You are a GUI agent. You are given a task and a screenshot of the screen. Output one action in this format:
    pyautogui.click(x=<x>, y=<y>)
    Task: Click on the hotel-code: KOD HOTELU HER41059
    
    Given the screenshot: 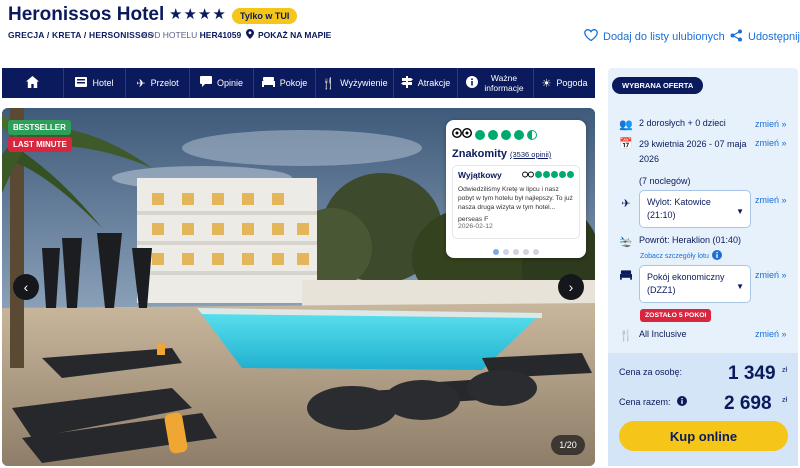 What is the action you would take?
    pyautogui.click(x=191, y=35)
    